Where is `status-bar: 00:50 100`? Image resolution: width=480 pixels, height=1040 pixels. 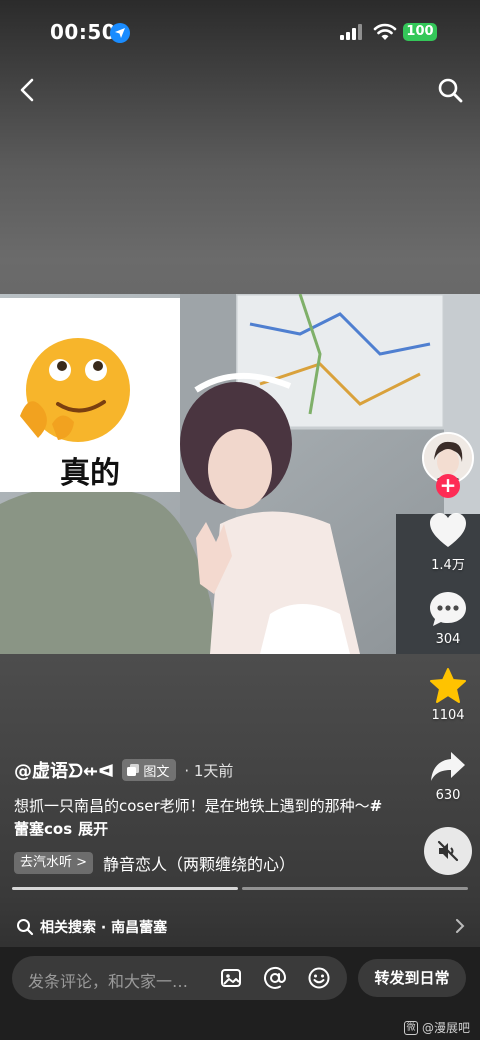
status-bar: 00:50 100 is located at coordinates (240, 32).